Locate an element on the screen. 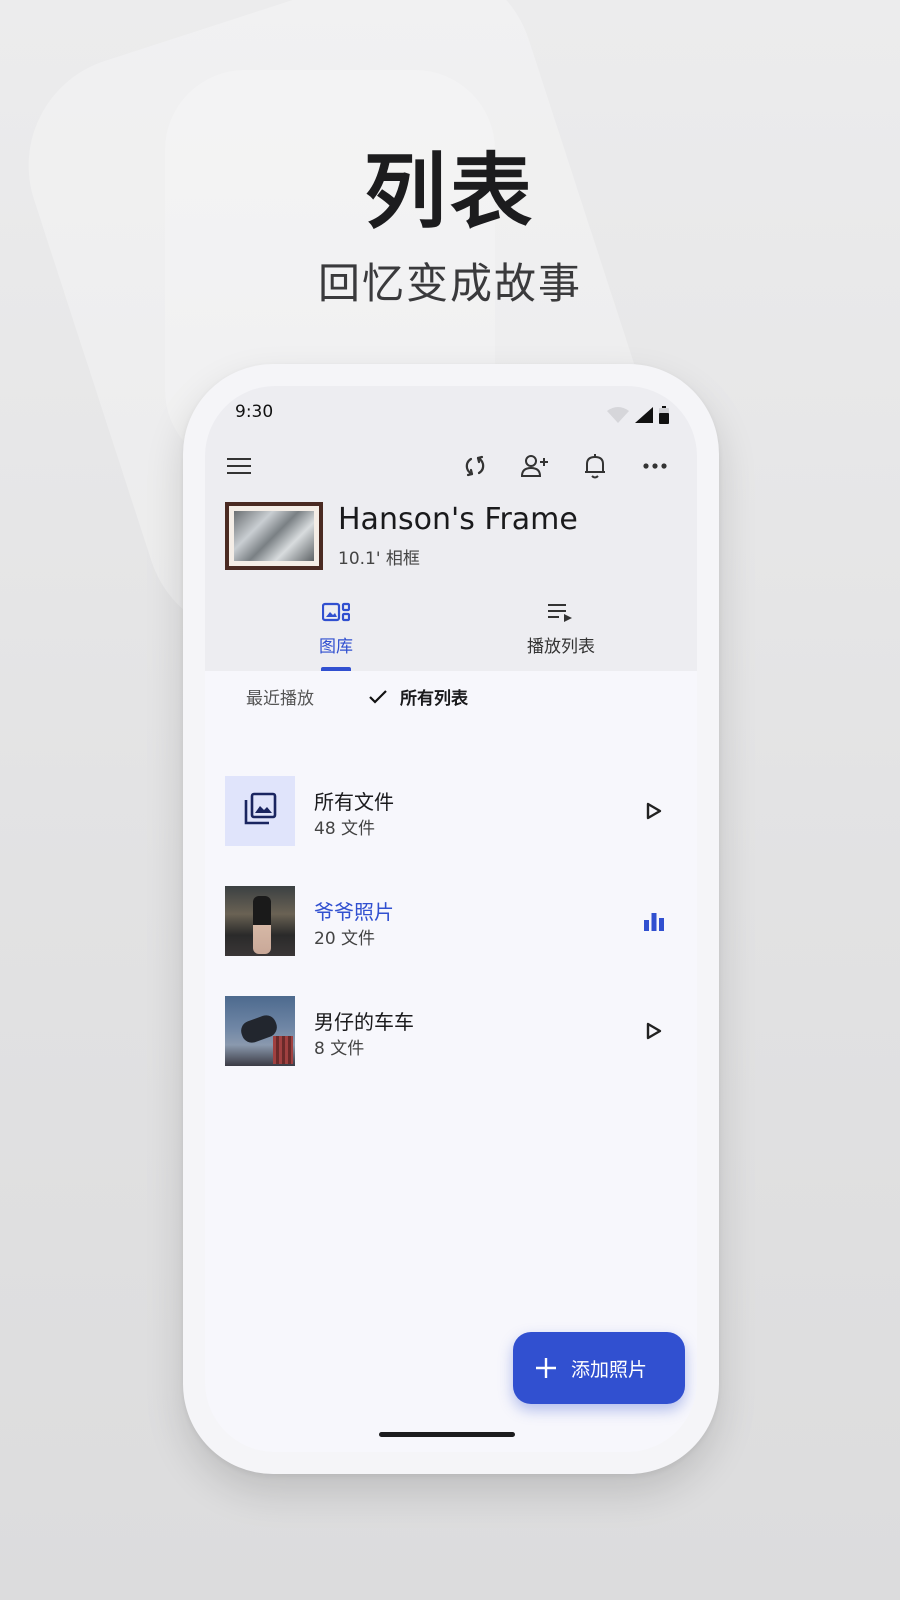  filter-all-lists: 所有列表 is located at coordinates (418, 696).